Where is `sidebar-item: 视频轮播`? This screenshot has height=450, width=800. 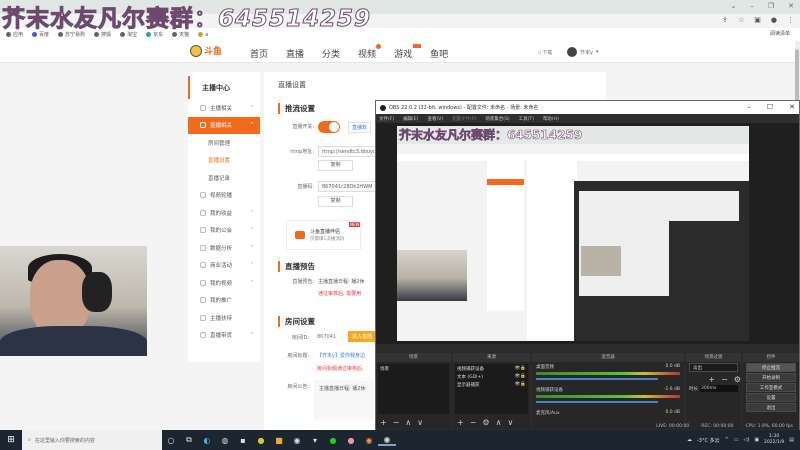
sidebar-item: 视频轮播 is located at coordinates (224, 196).